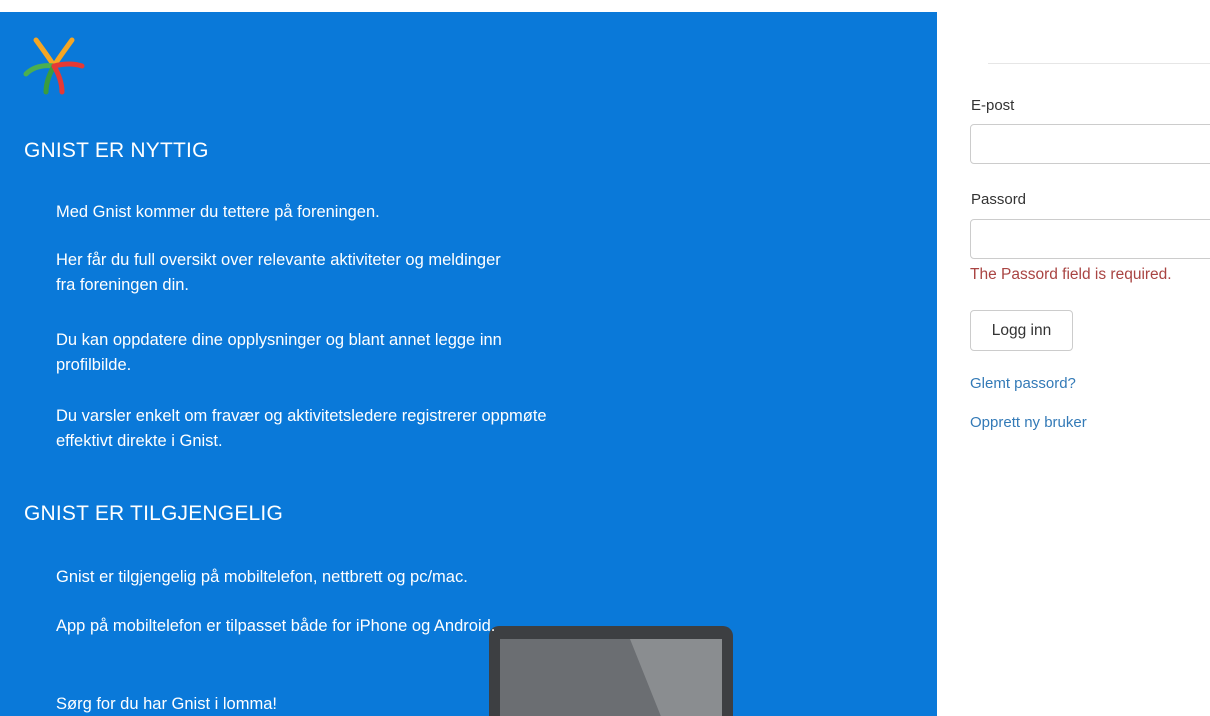 The image size is (1210, 716). Describe the element at coordinates (999, 199) in the screenshot. I see `password-label: Passord` at that location.